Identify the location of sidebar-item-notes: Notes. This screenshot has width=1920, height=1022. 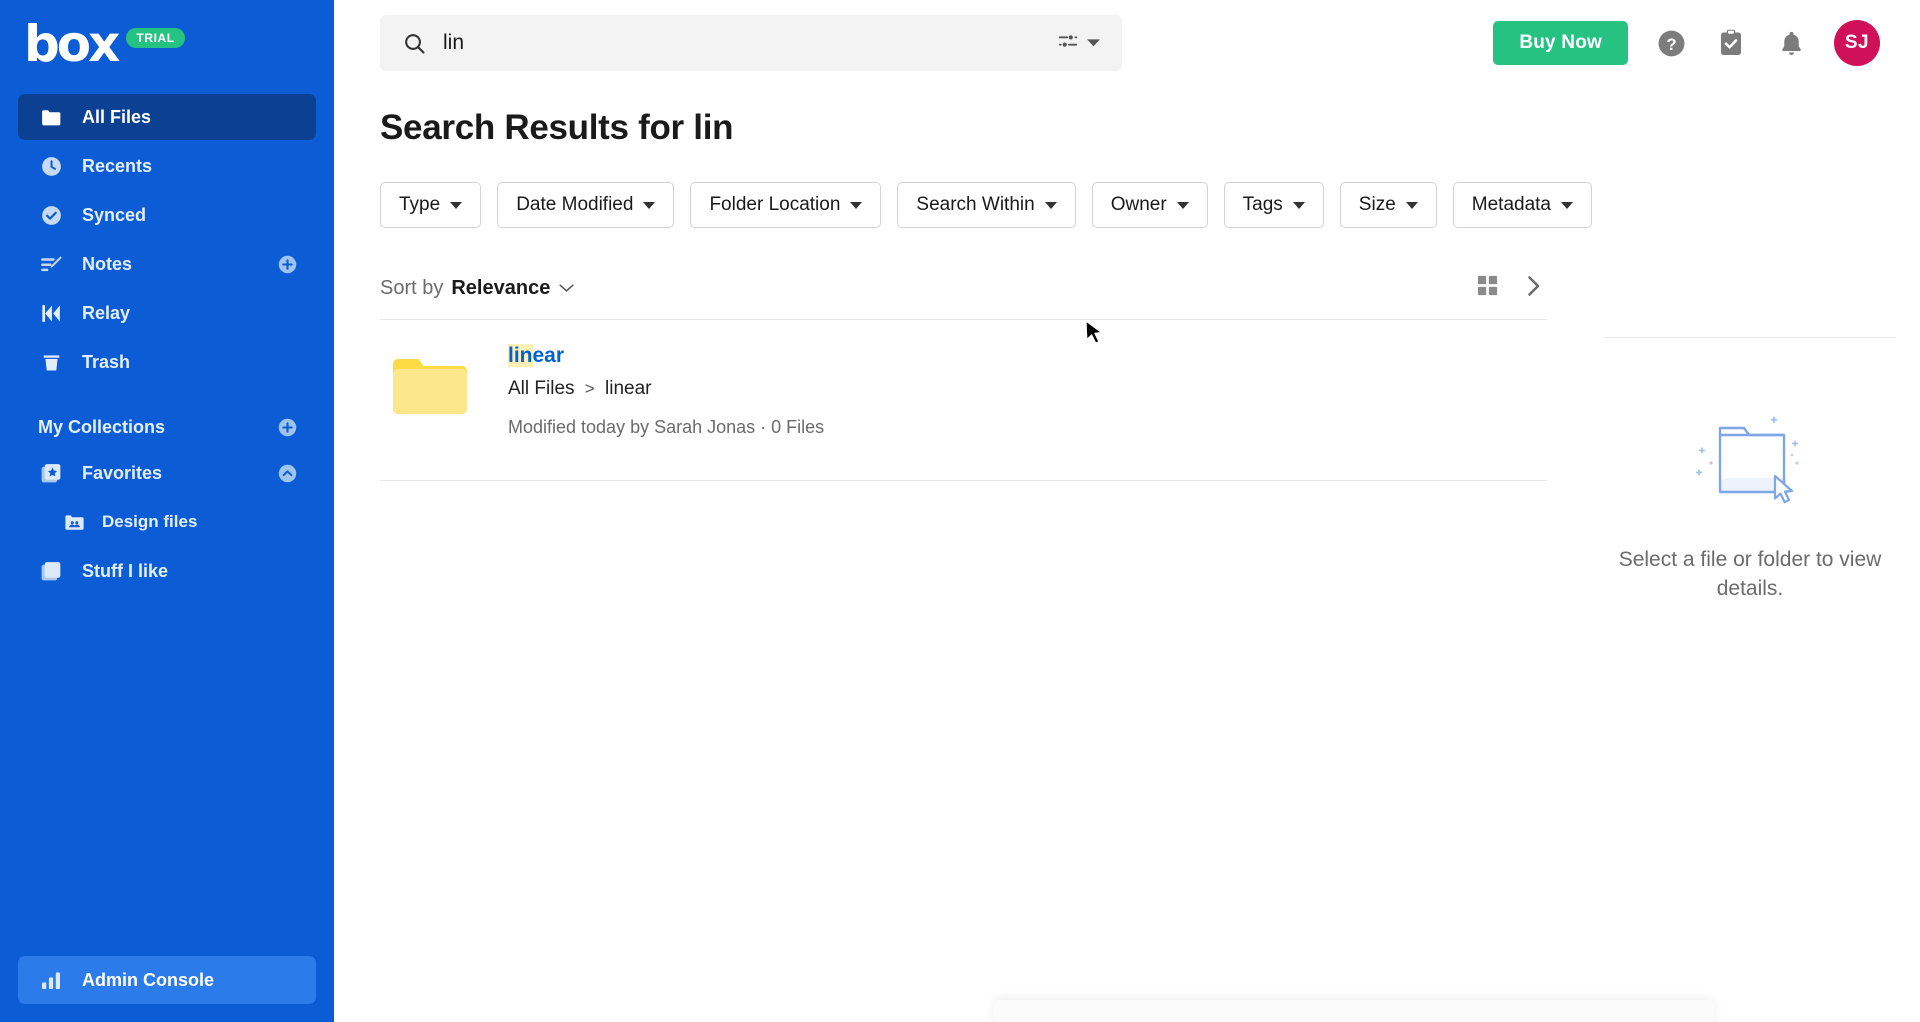
(167, 264).